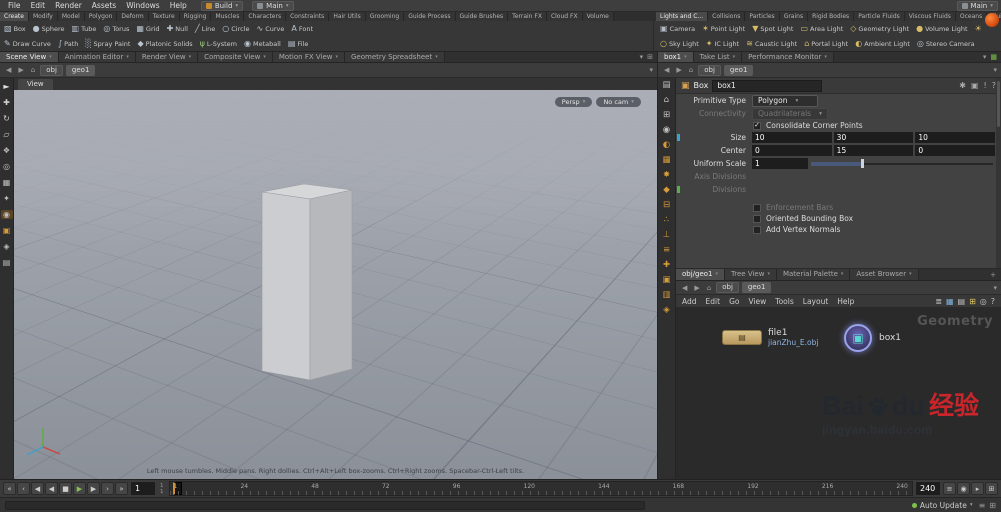  I want to click on shelf-tab: Collisions, so click(727, 16).